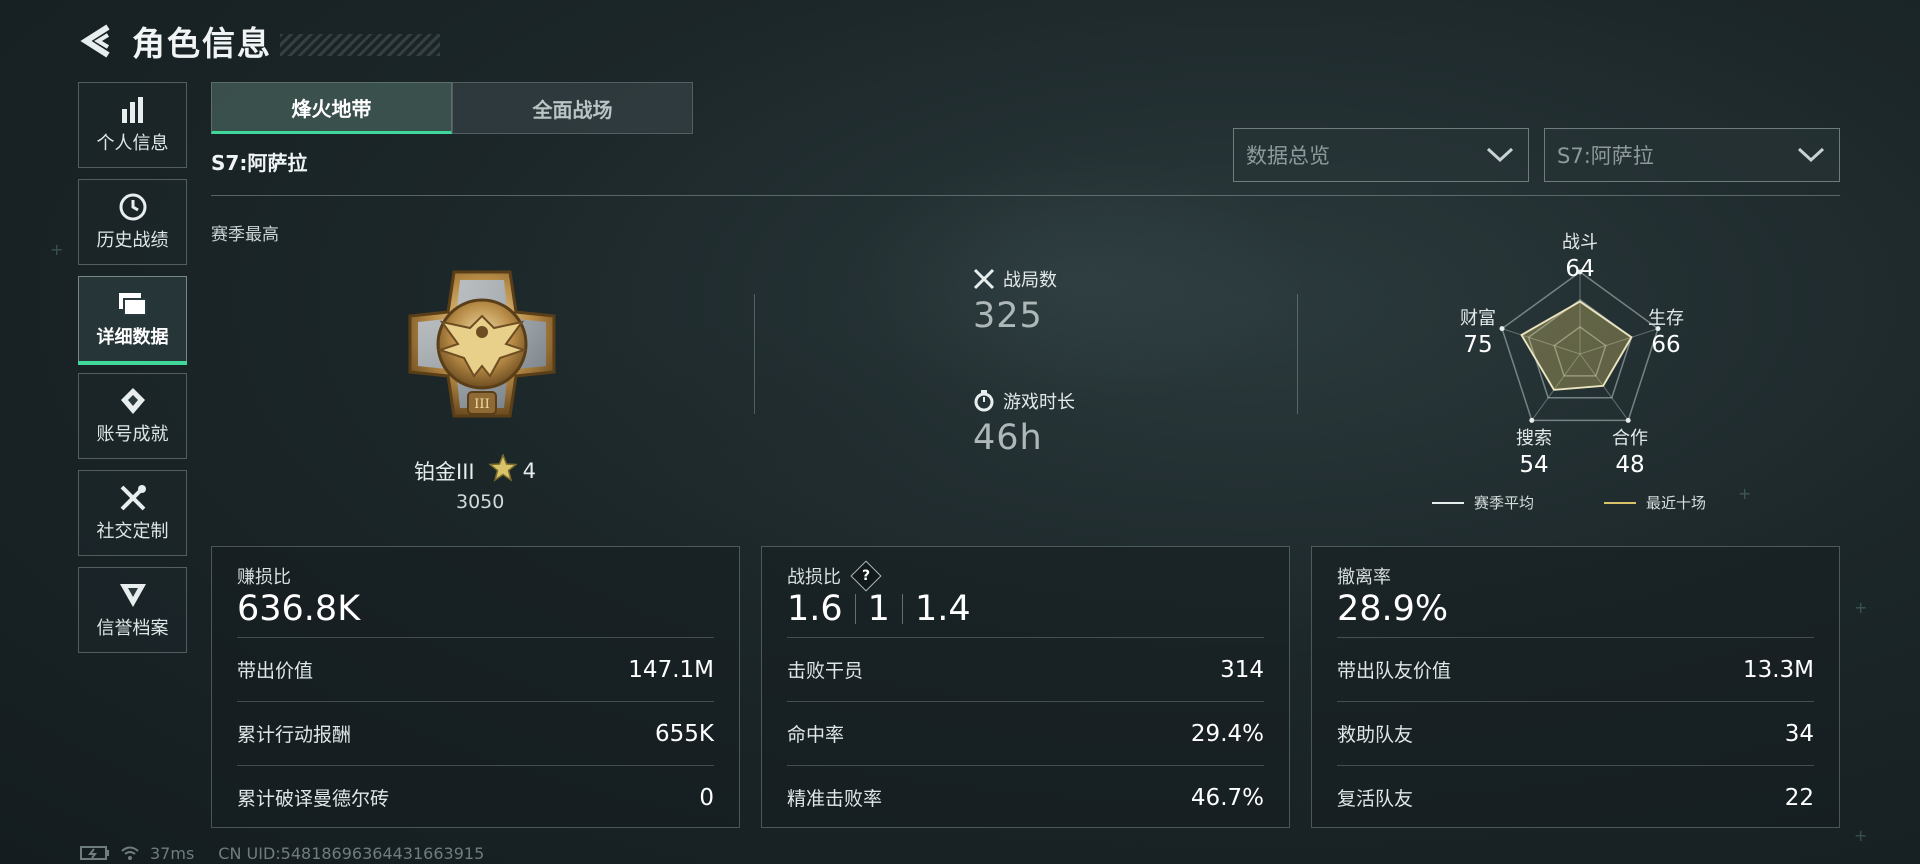 Image resolution: width=1920 pixels, height=864 pixels. What do you see at coordinates (475, 669) in the screenshot?
I see `stat-row: 带出价值 147.1M` at bounding box center [475, 669].